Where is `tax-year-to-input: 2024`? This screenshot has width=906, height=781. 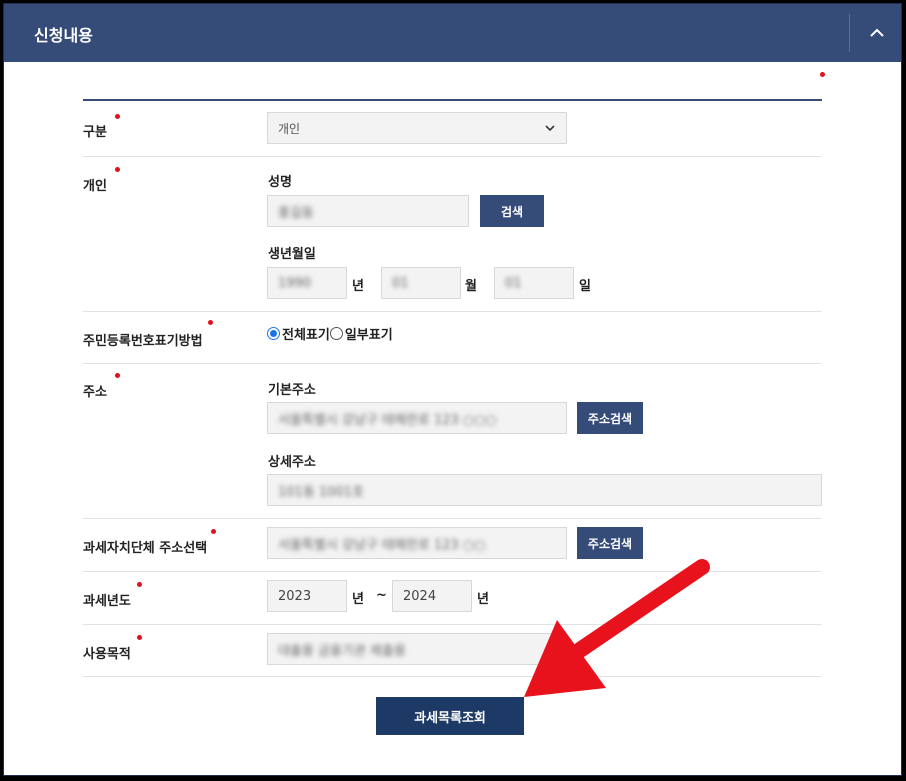 tax-year-to-input: 2024 is located at coordinates (432, 596).